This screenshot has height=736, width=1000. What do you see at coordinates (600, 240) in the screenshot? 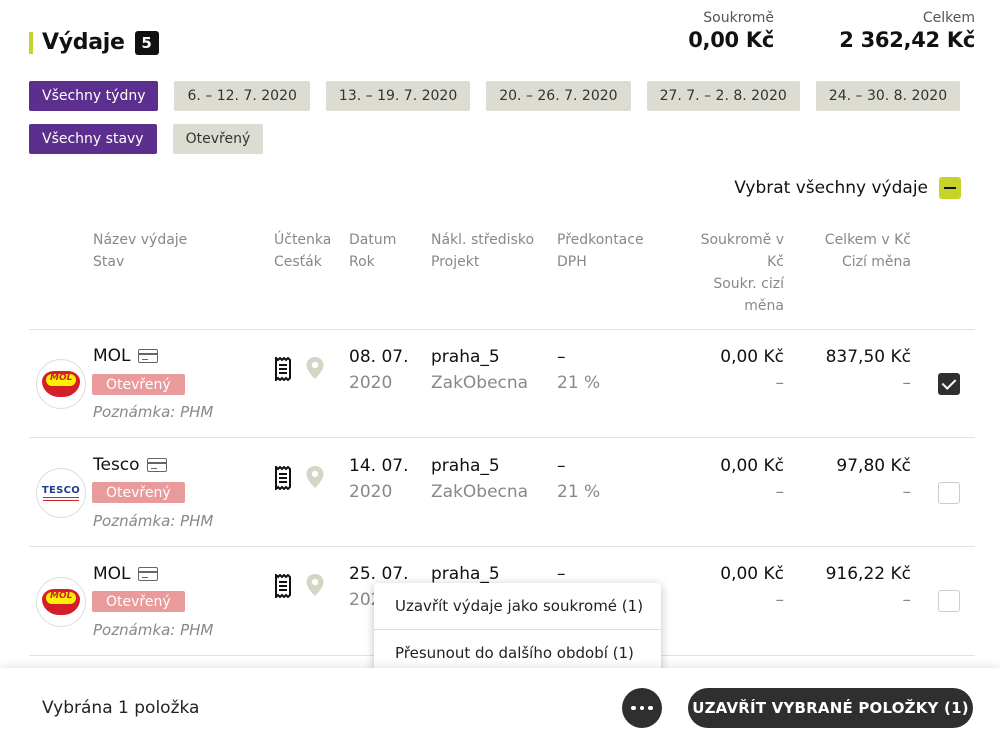
I see `column-header-line: Předkontace` at bounding box center [600, 240].